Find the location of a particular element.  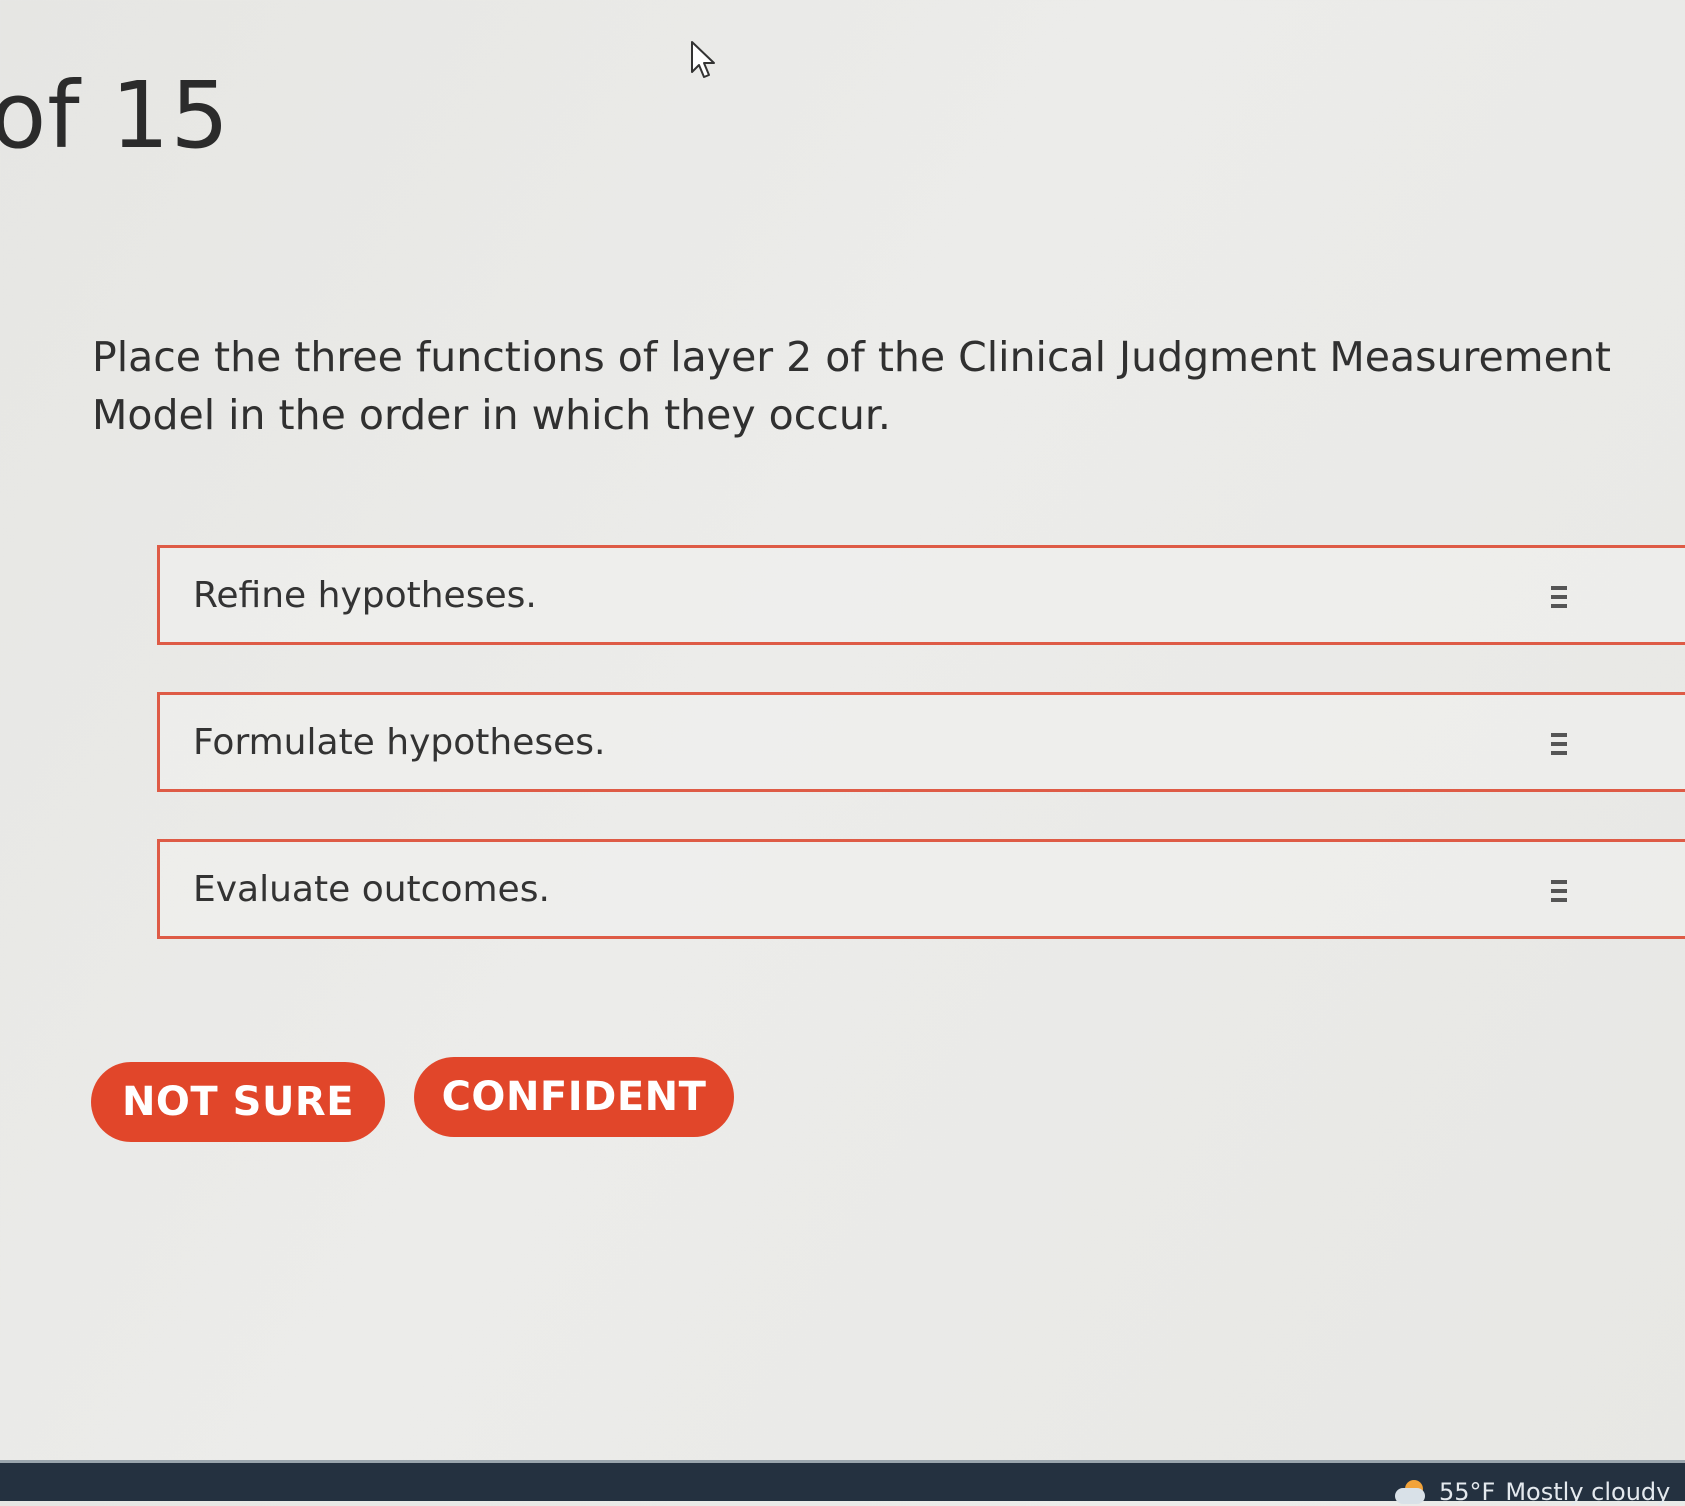

draggable-option-1: Refine hypotheses. is located at coordinates (921, 595).